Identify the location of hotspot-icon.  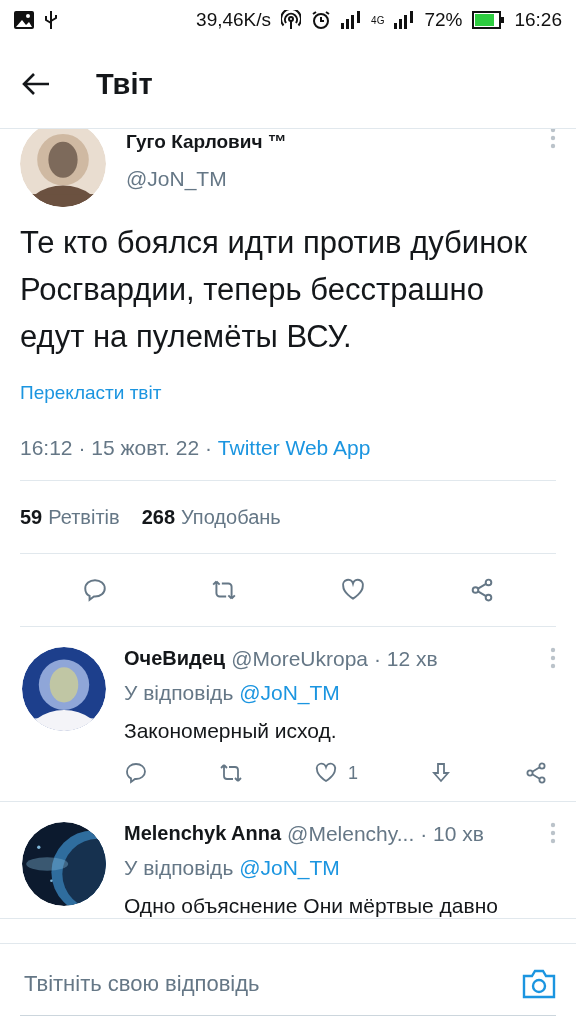
(291, 20).